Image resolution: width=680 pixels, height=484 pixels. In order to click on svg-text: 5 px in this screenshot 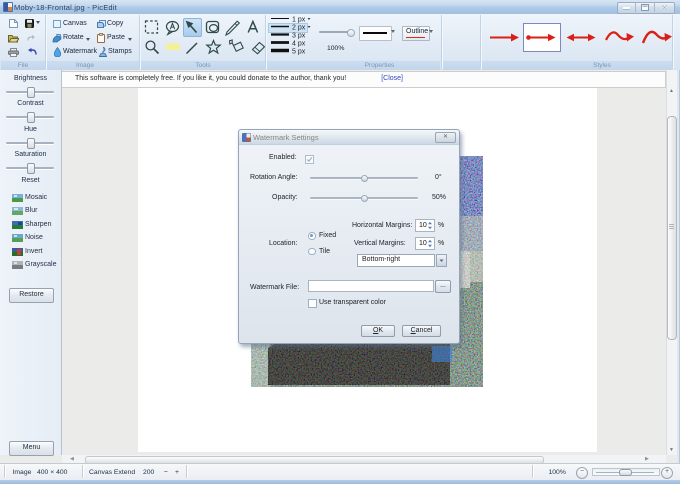, I will do `click(299, 52)`.